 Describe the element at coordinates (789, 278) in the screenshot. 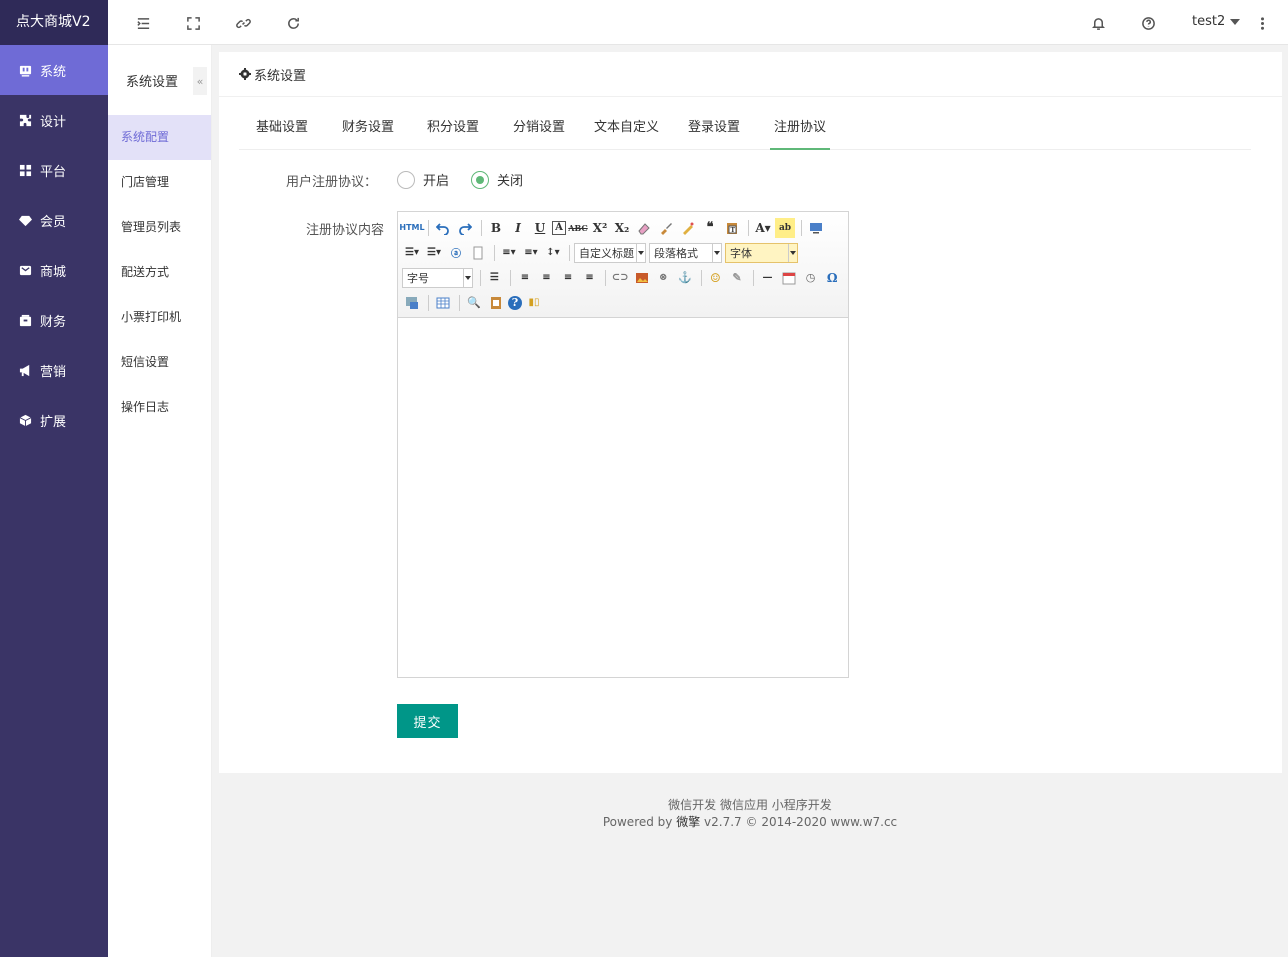

I see `date-icon` at that location.